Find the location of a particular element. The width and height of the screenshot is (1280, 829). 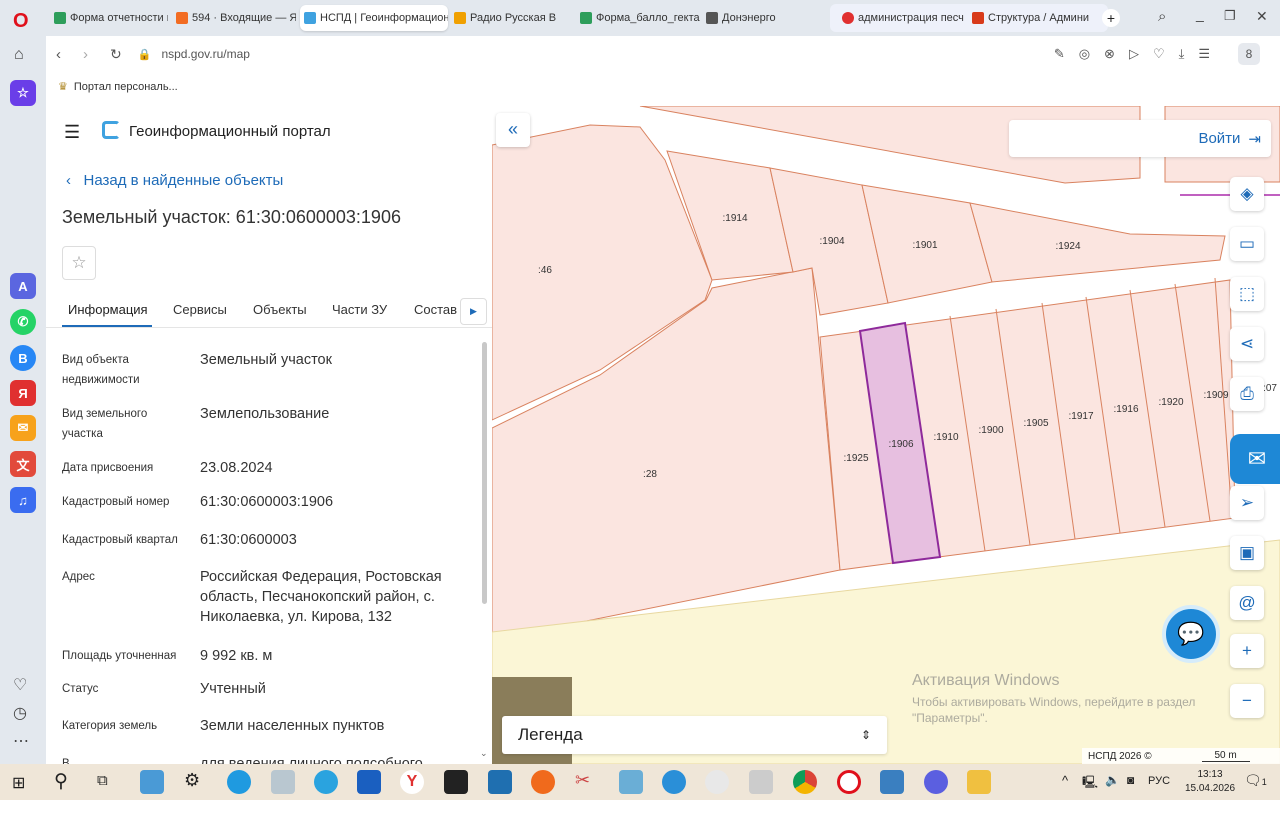

outlook-icon is located at coordinates (369, 782).